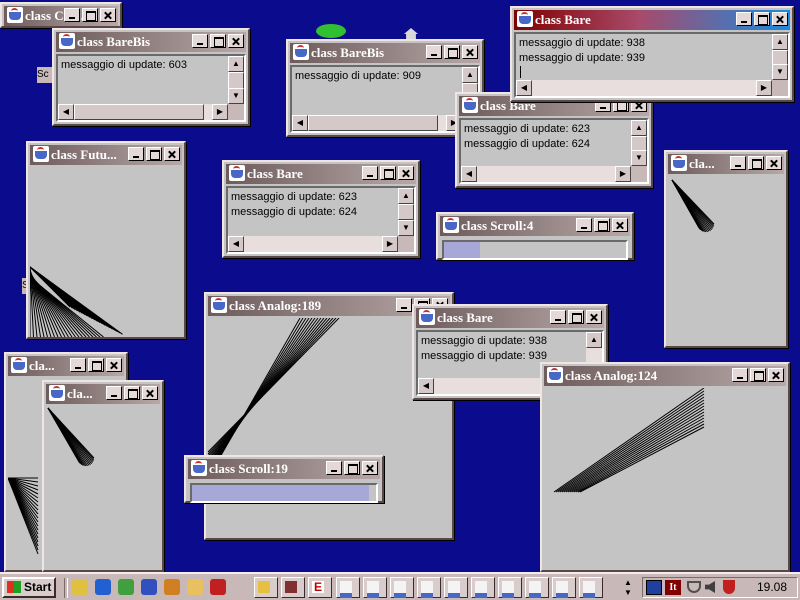 This screenshot has width=800, height=600. Describe the element at coordinates (694, 587) in the screenshot. I see `network-icon` at that location.